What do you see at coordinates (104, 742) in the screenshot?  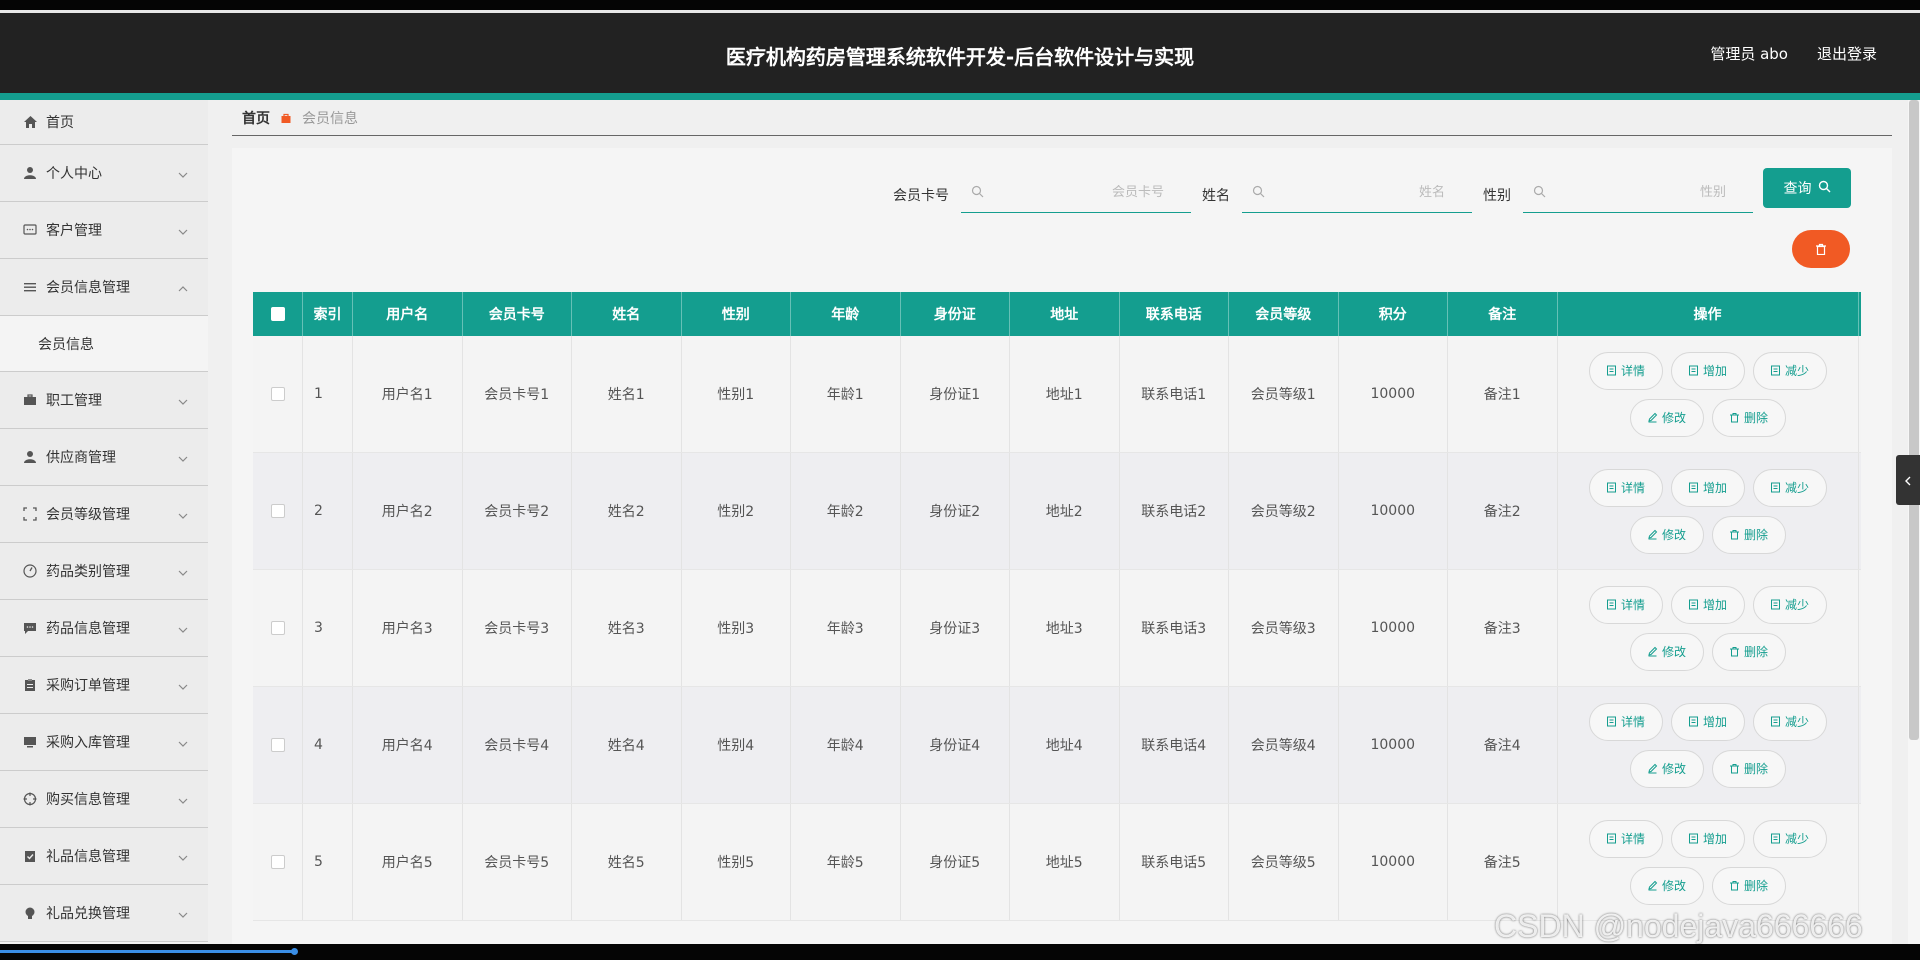 I see `sidebar-item-purchase-storage: 采购入库管理` at bounding box center [104, 742].